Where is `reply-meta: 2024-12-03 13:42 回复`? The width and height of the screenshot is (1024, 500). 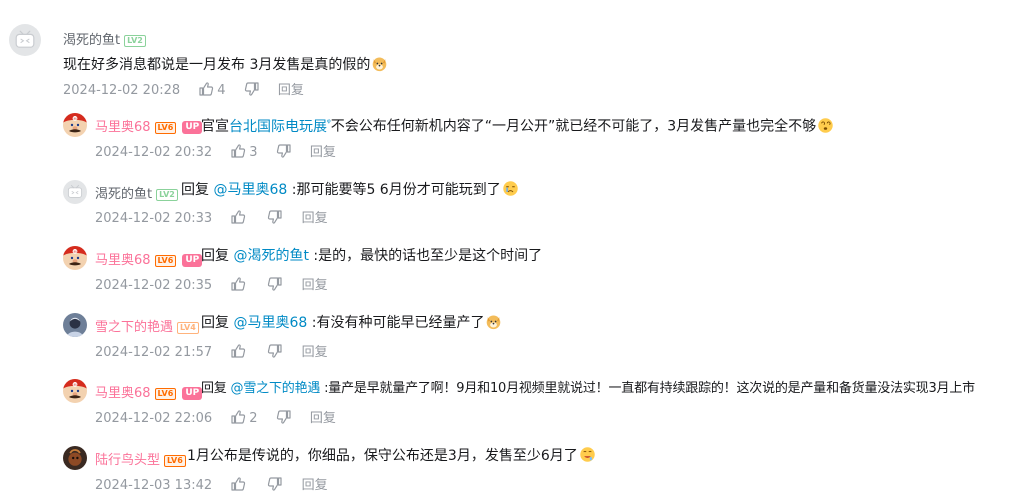 reply-meta: 2024-12-03 13:42 回复 is located at coordinates (211, 485).